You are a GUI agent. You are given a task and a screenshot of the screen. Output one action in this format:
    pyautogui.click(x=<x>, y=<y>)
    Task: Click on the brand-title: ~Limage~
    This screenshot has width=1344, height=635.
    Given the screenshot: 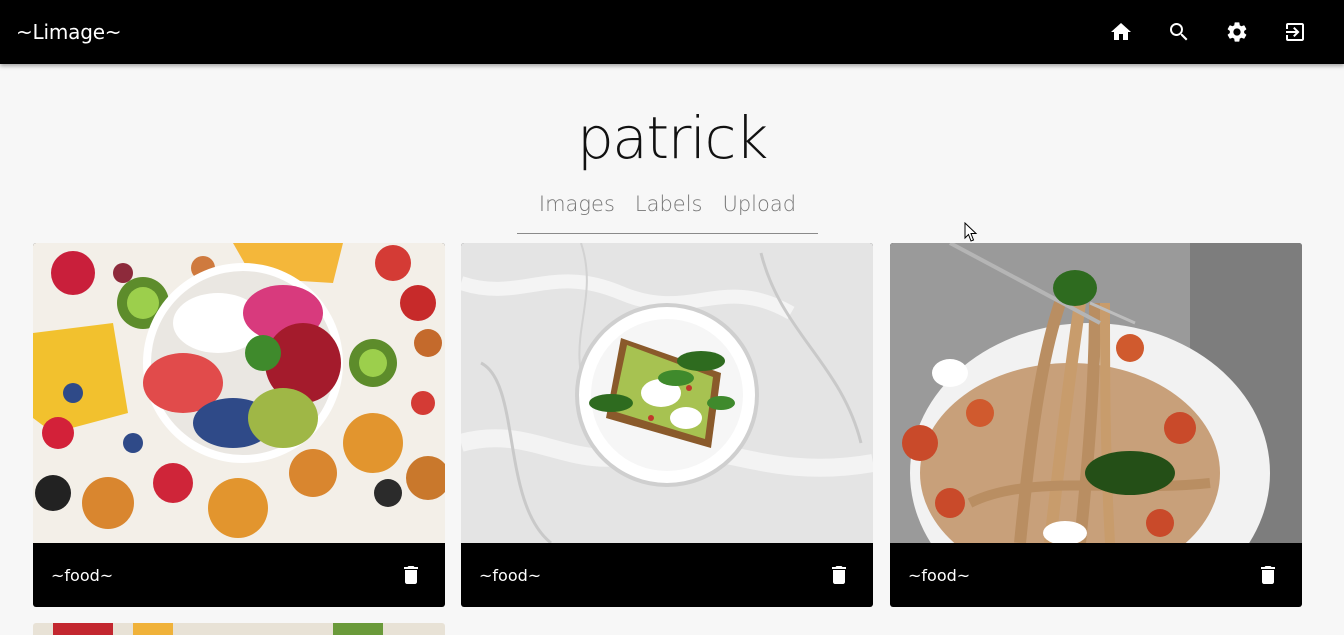 What is the action you would take?
    pyautogui.click(x=69, y=32)
    